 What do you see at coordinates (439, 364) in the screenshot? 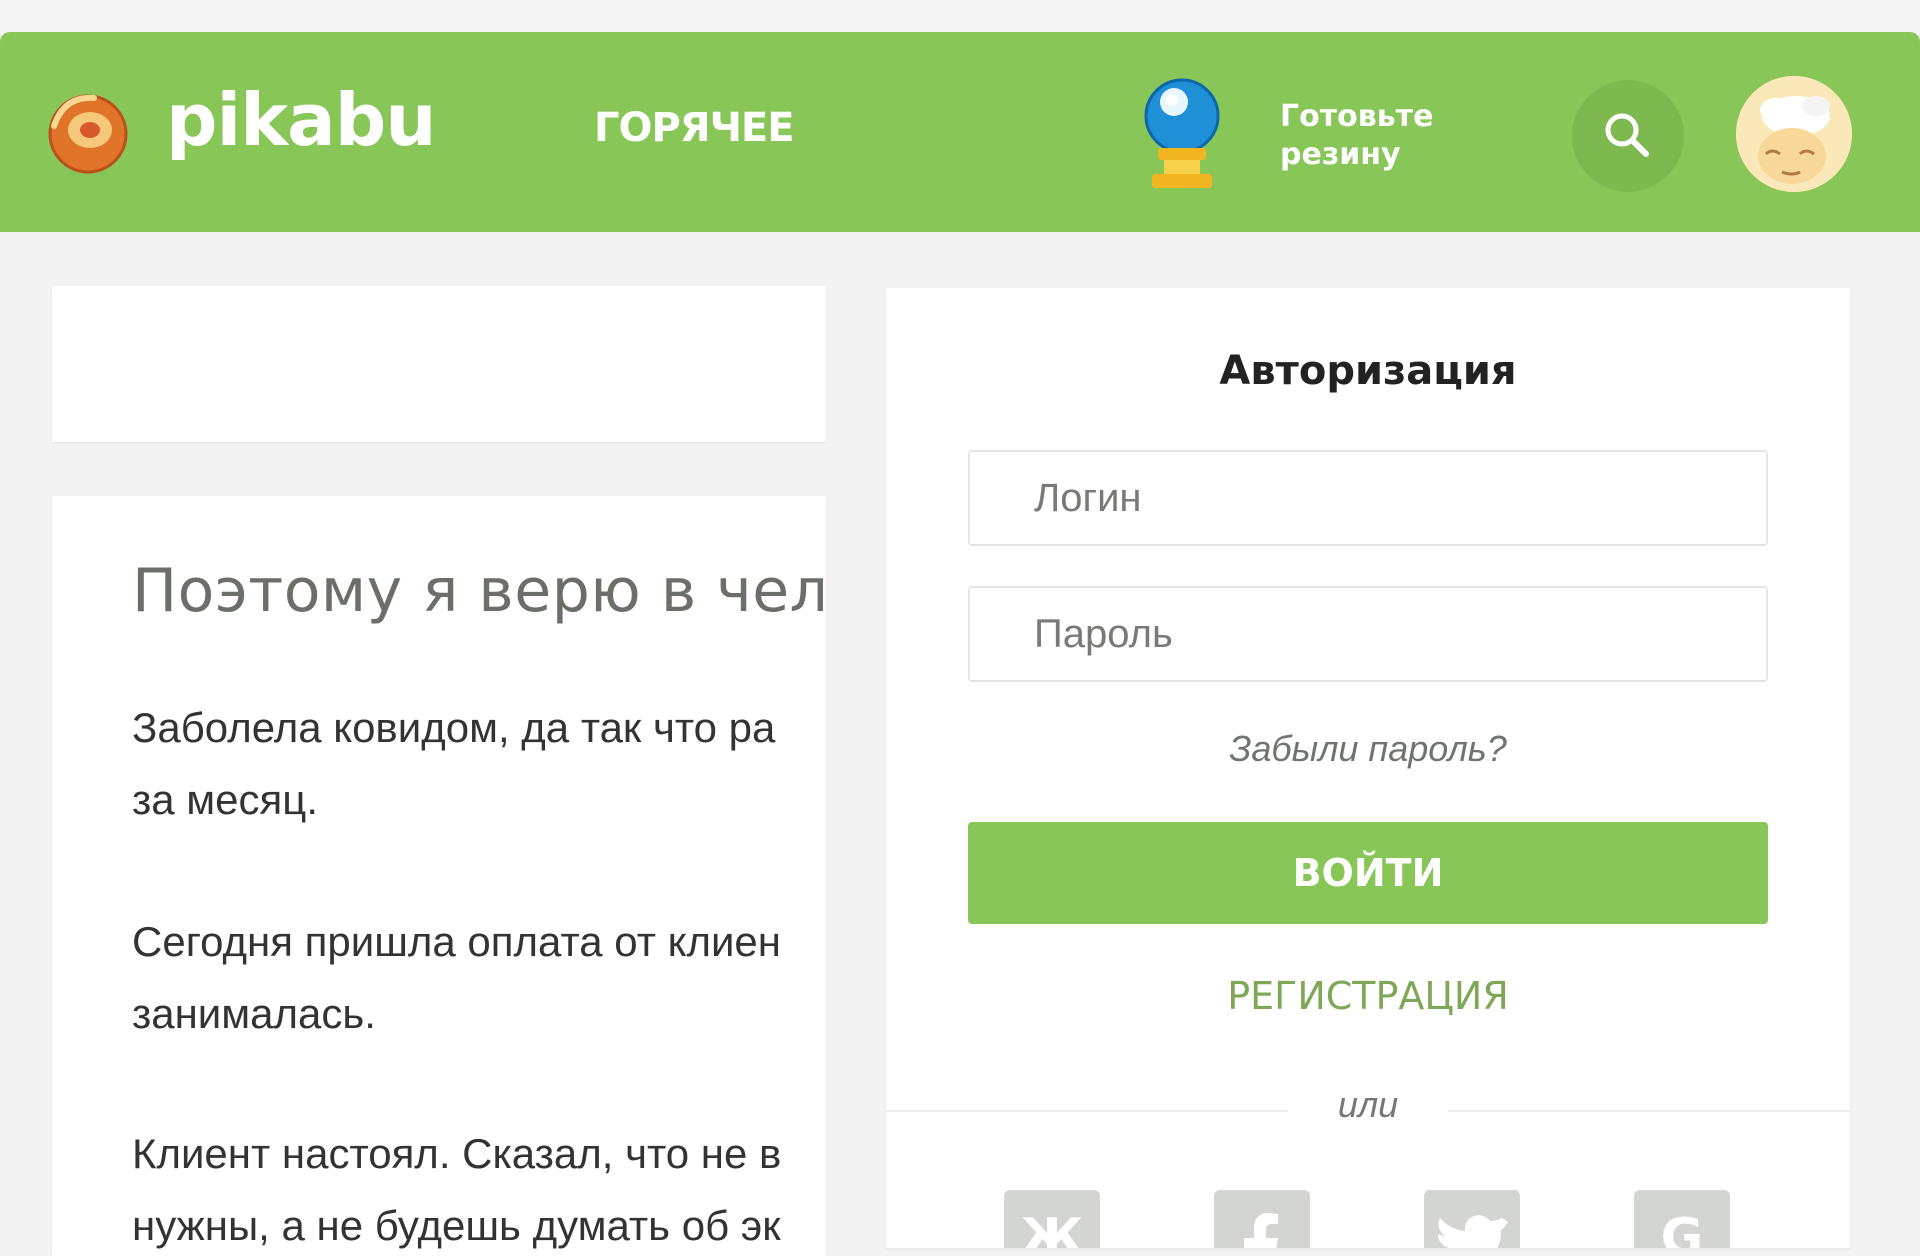
I see `top-card` at bounding box center [439, 364].